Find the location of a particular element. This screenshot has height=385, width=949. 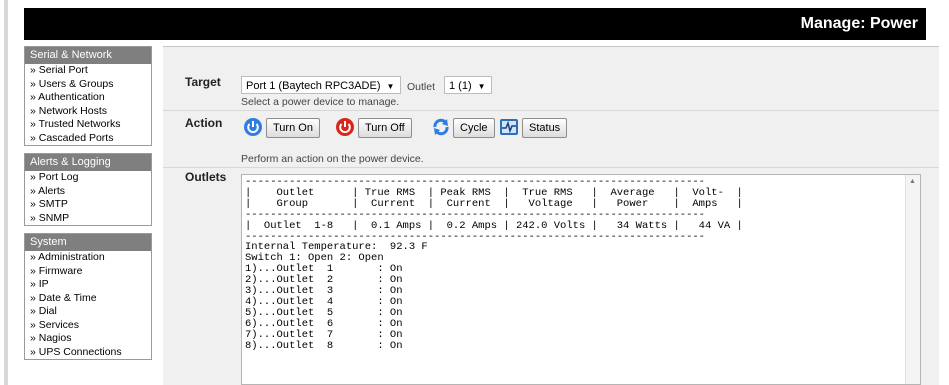

outlet-value: 1 (1) is located at coordinates (460, 86).